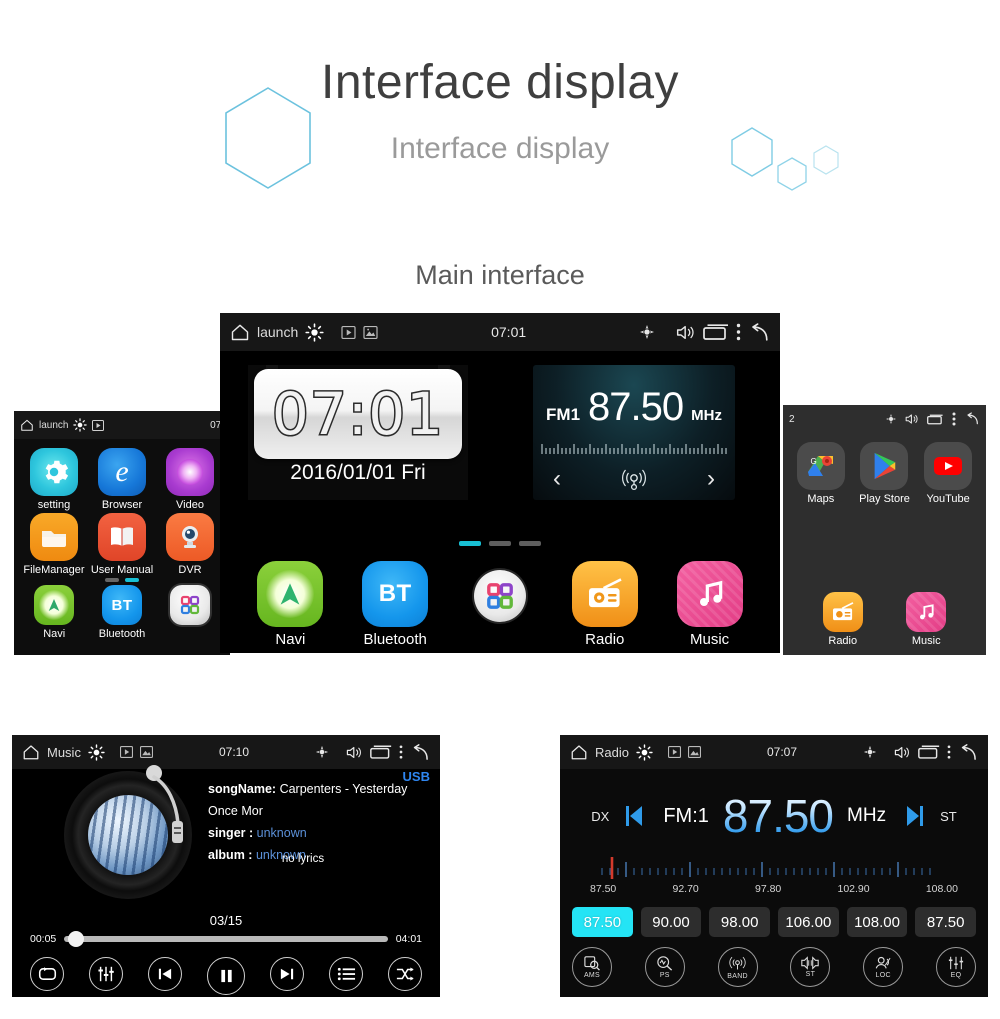 The image size is (1000, 1019). What do you see at coordinates (737, 967) in the screenshot?
I see `band-button: BAND` at bounding box center [737, 967].